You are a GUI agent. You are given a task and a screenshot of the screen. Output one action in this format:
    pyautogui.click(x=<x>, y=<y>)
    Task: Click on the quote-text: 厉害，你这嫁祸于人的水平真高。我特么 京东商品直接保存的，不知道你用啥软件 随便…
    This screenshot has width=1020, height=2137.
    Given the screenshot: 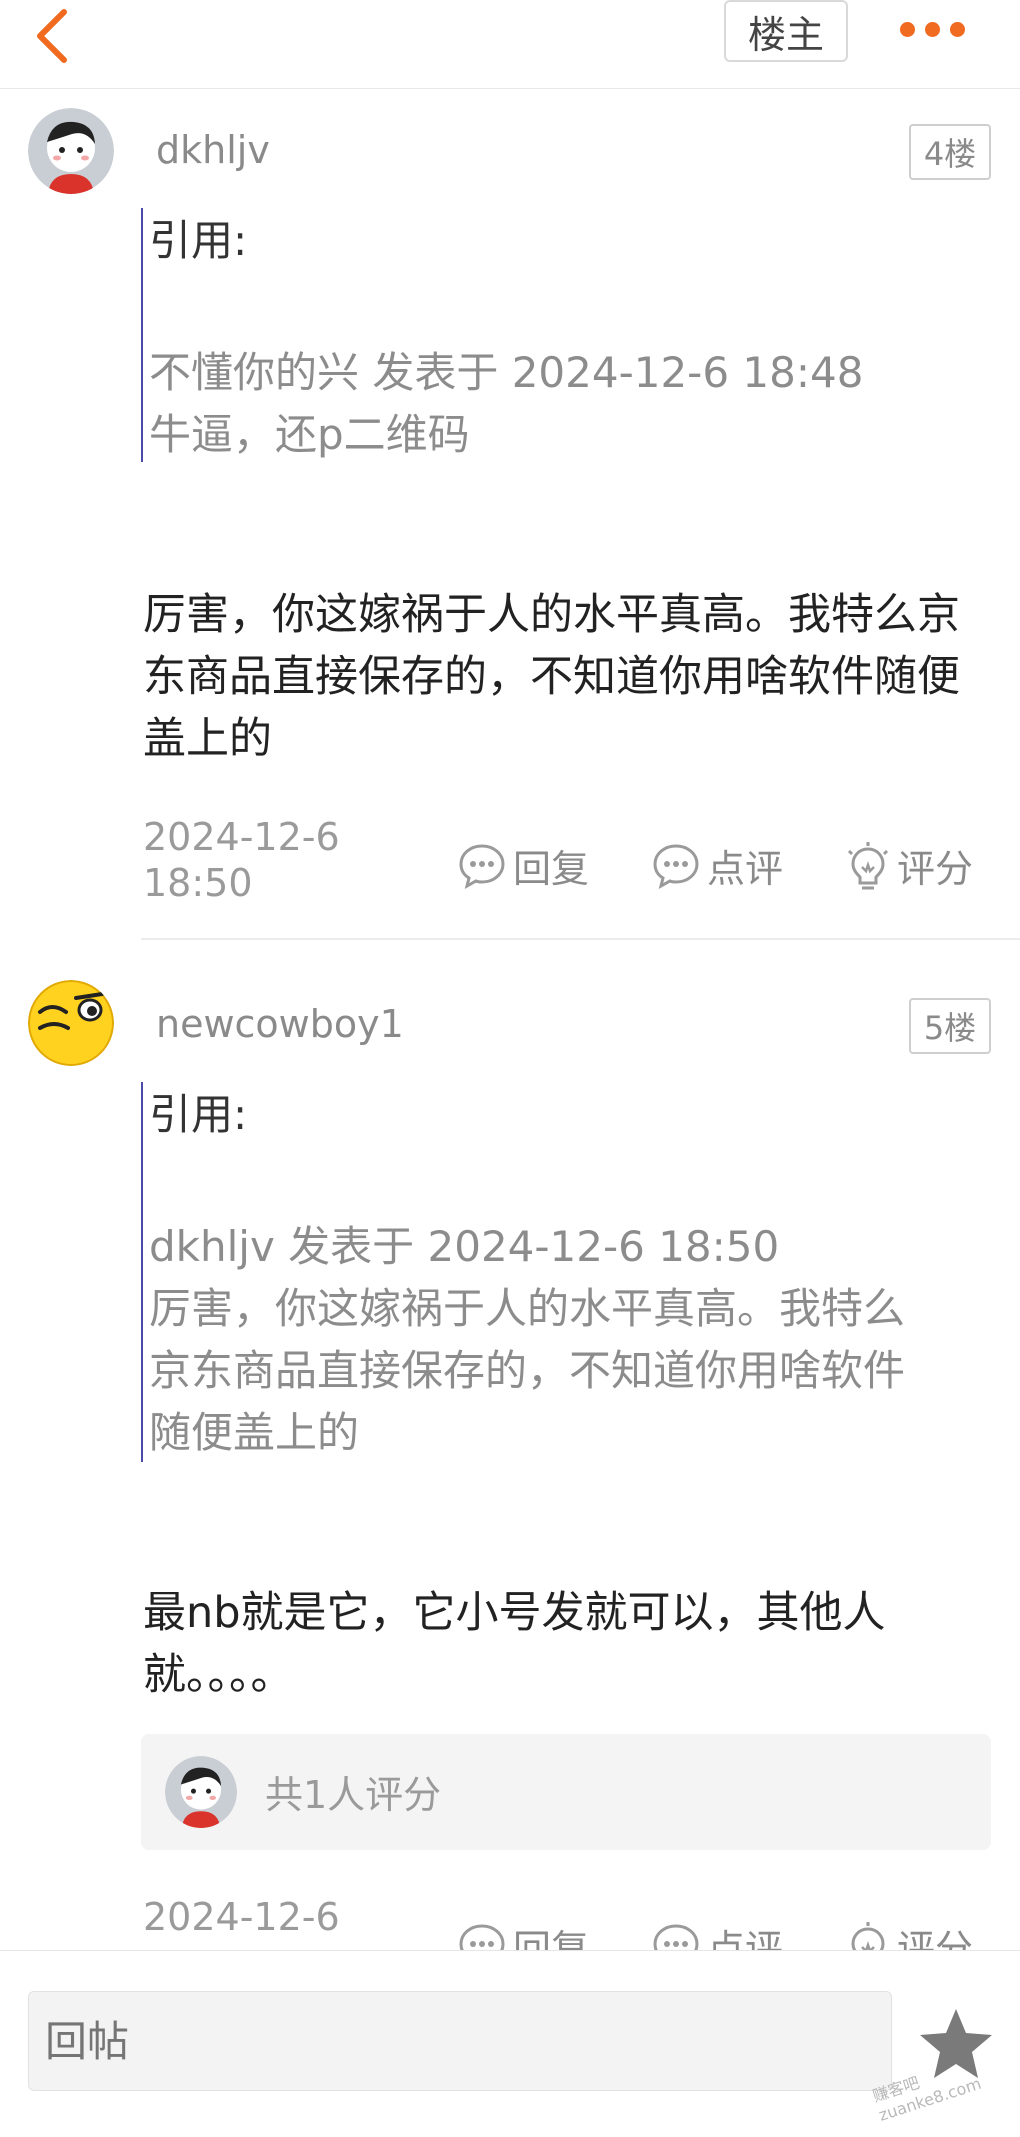 What is the action you would take?
    pyautogui.click(x=527, y=1370)
    